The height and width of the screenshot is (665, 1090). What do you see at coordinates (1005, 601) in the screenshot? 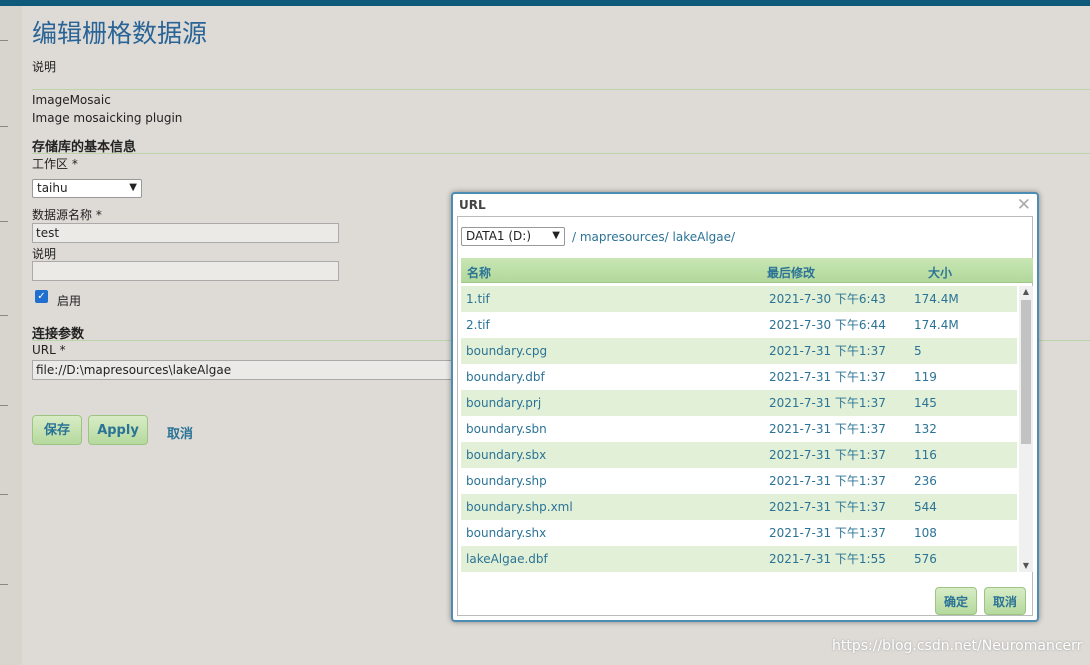
I see `dialog-cancel-button: 取消` at bounding box center [1005, 601].